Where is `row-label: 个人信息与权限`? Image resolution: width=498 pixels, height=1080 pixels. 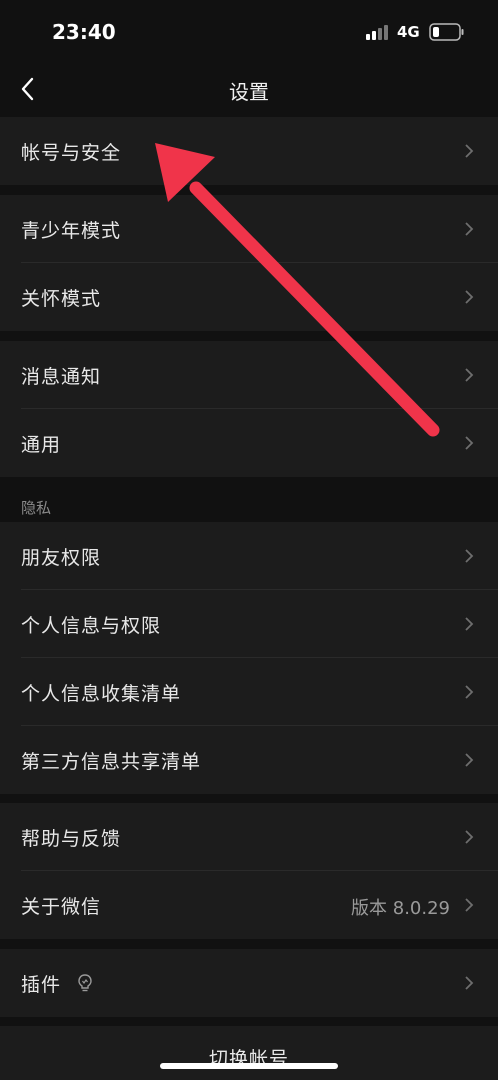 row-label: 个人信息与权限 is located at coordinates (91, 626).